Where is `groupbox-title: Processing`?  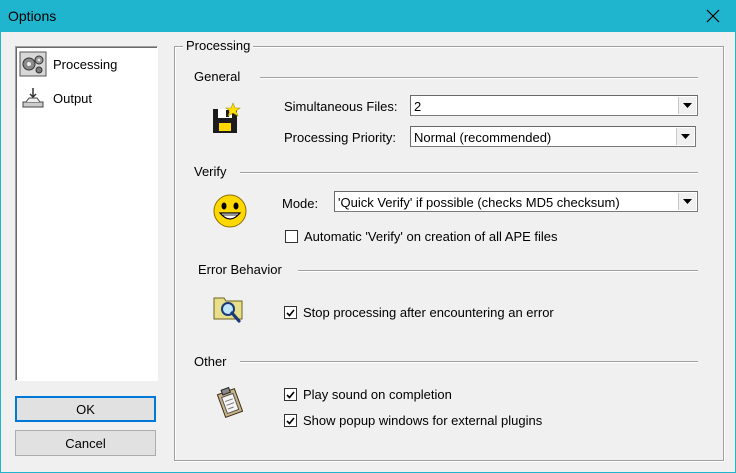
groupbox-title: Processing is located at coordinates (218, 45).